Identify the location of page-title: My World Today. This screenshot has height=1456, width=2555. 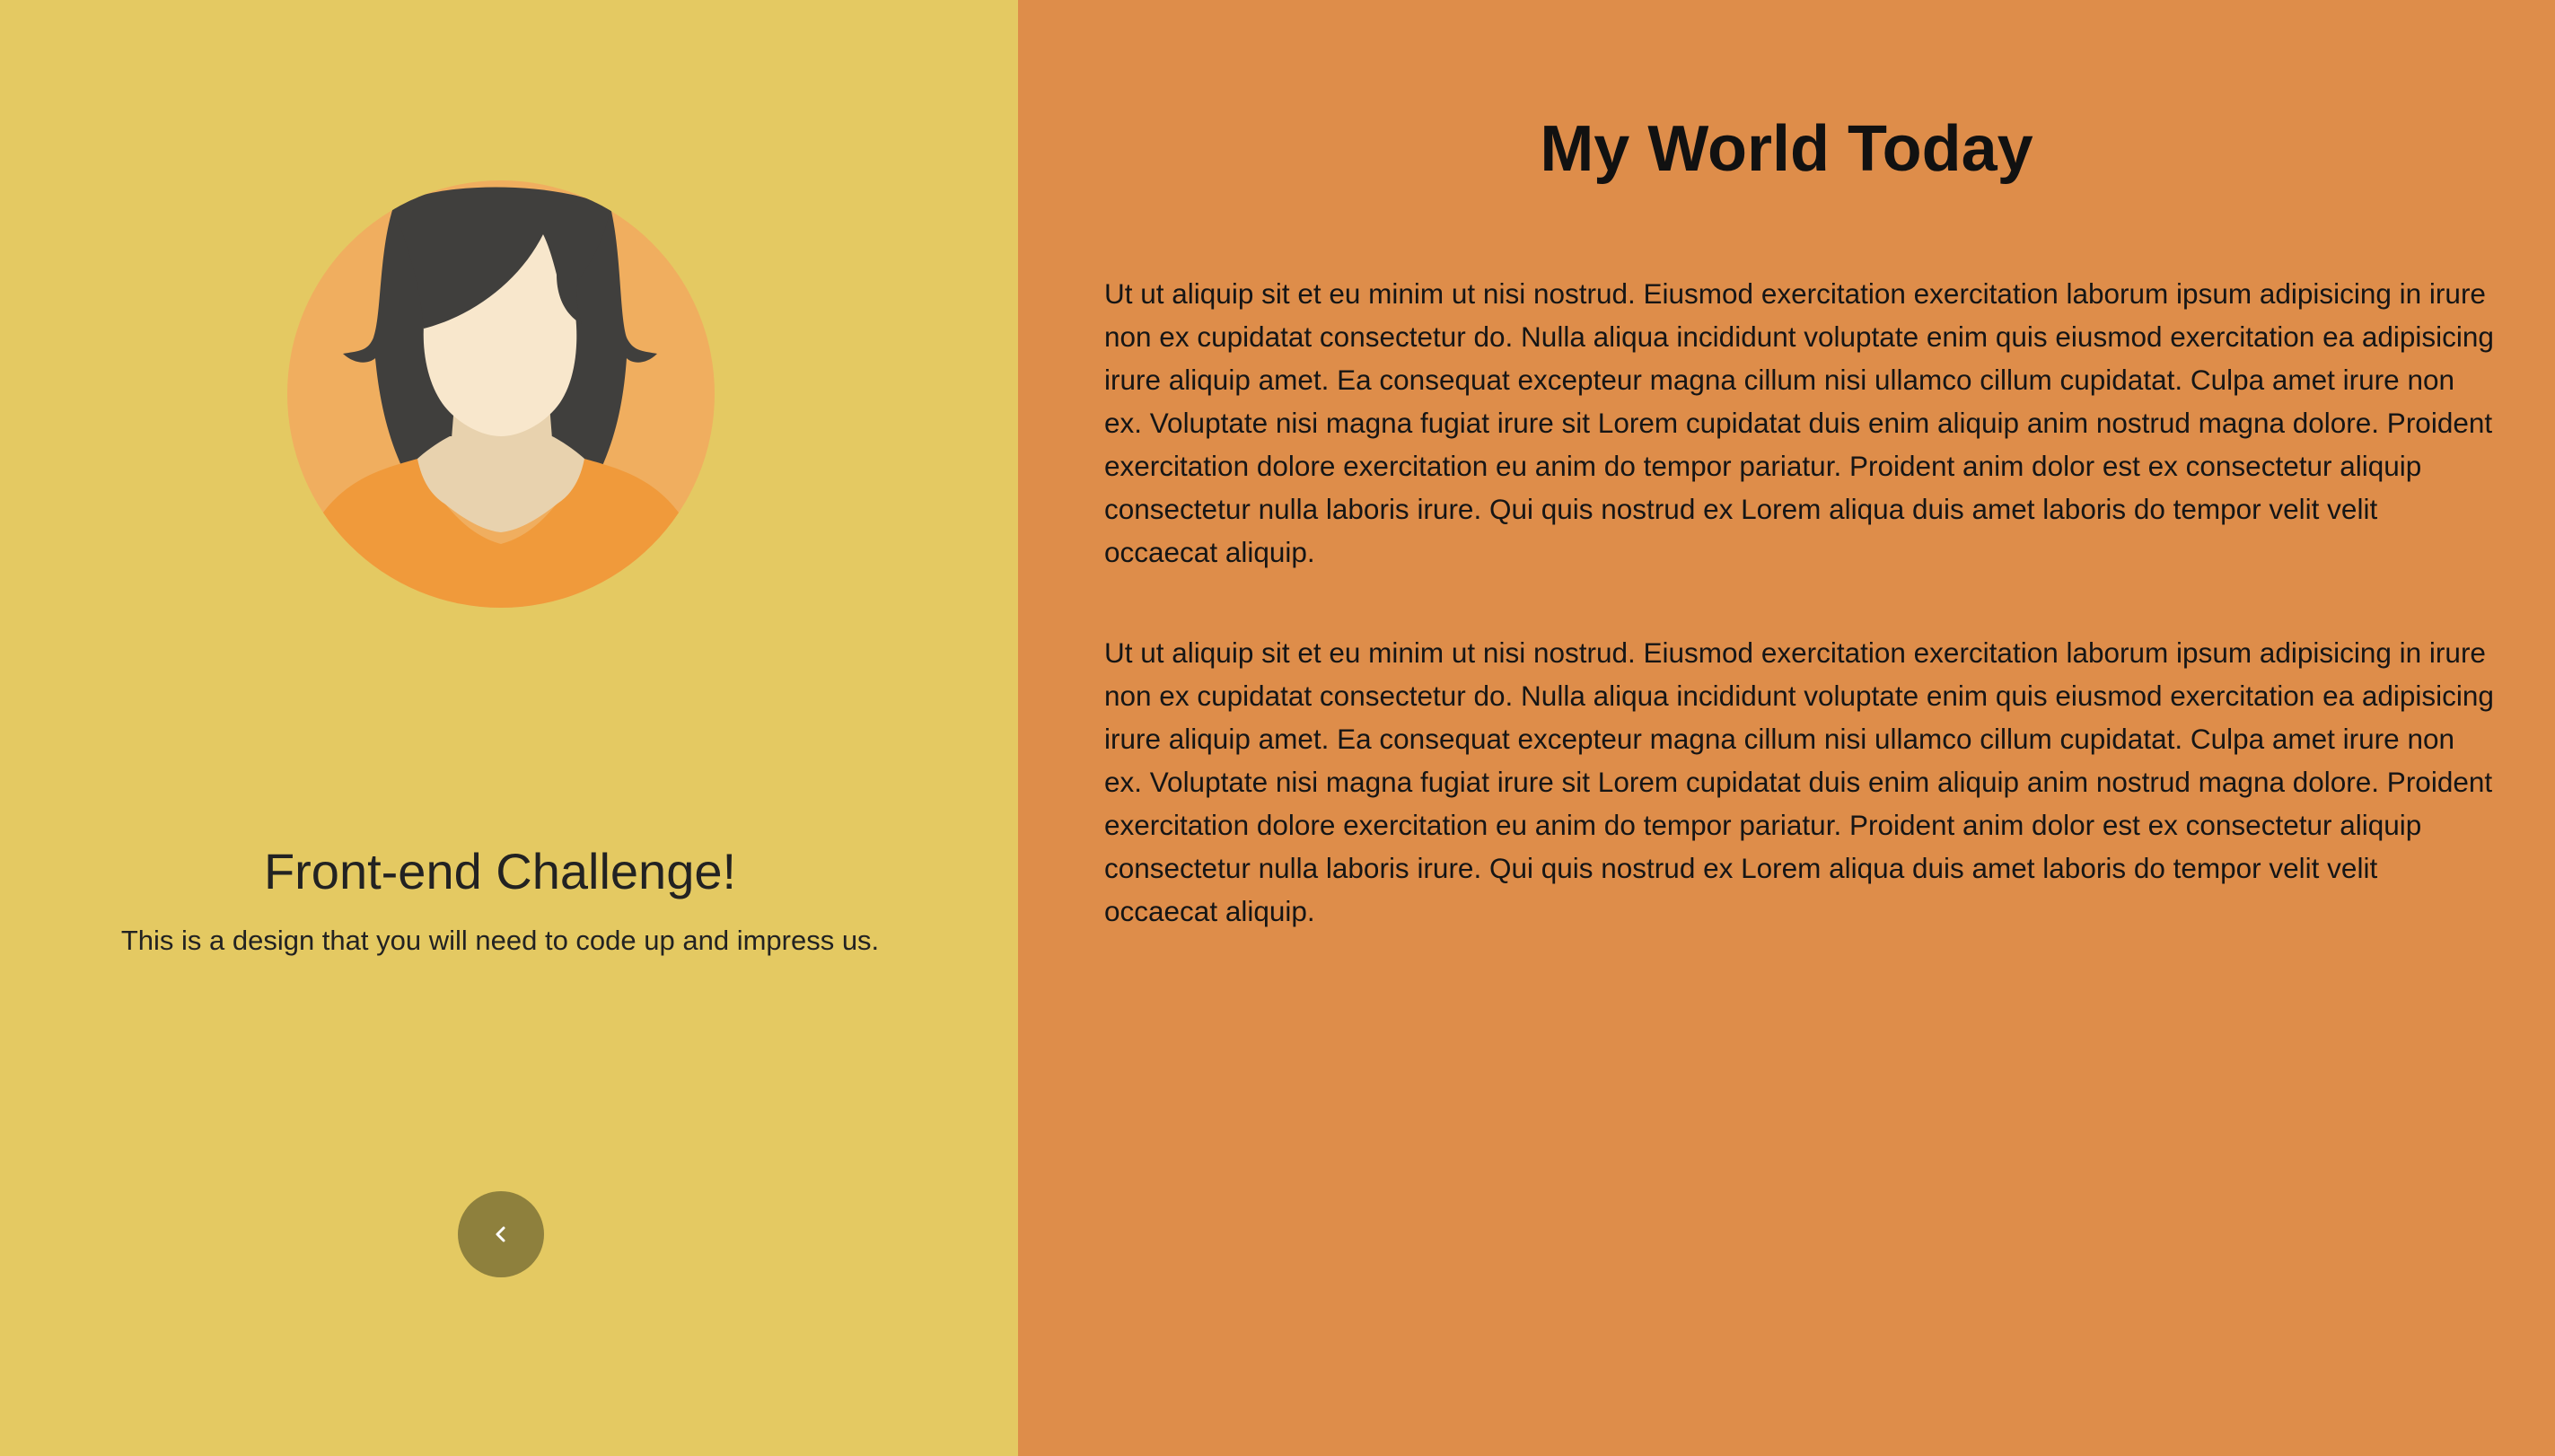
(1786, 149).